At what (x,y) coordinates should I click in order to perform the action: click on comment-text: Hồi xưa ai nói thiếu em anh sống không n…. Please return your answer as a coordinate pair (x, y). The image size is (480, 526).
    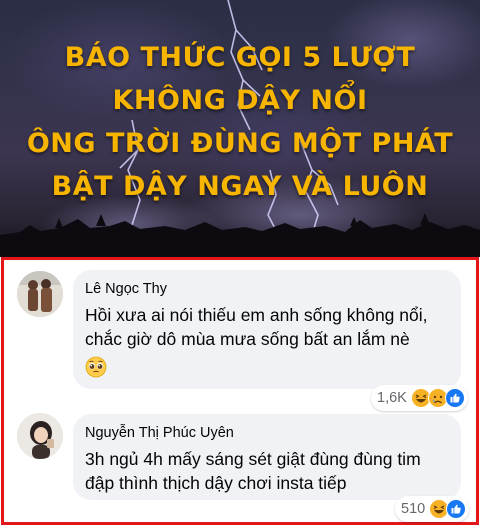
    Looking at the image, I should click on (256, 327).